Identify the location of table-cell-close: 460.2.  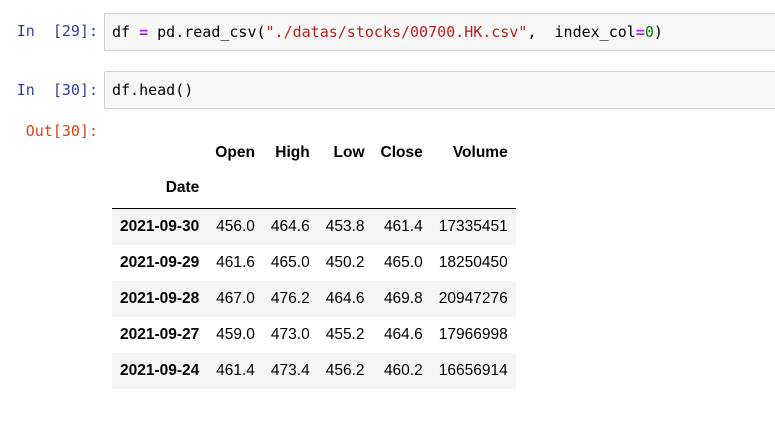
(403, 370).